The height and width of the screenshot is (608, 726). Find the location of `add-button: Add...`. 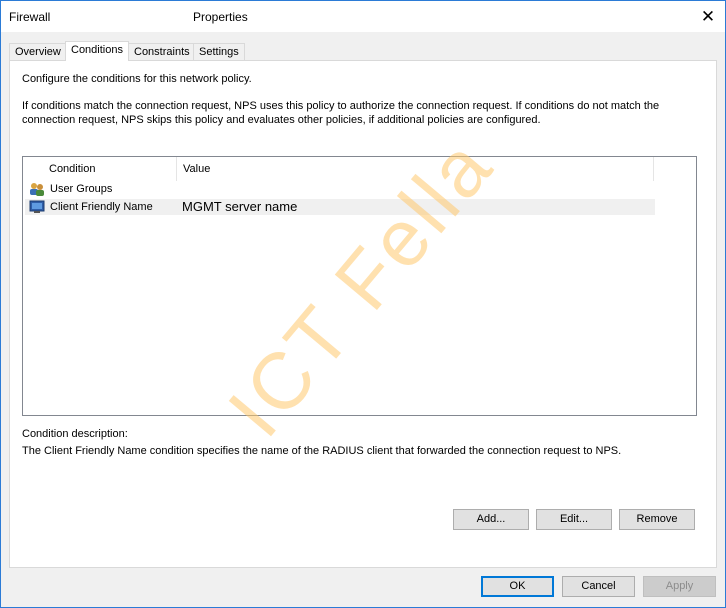

add-button: Add... is located at coordinates (491, 519).